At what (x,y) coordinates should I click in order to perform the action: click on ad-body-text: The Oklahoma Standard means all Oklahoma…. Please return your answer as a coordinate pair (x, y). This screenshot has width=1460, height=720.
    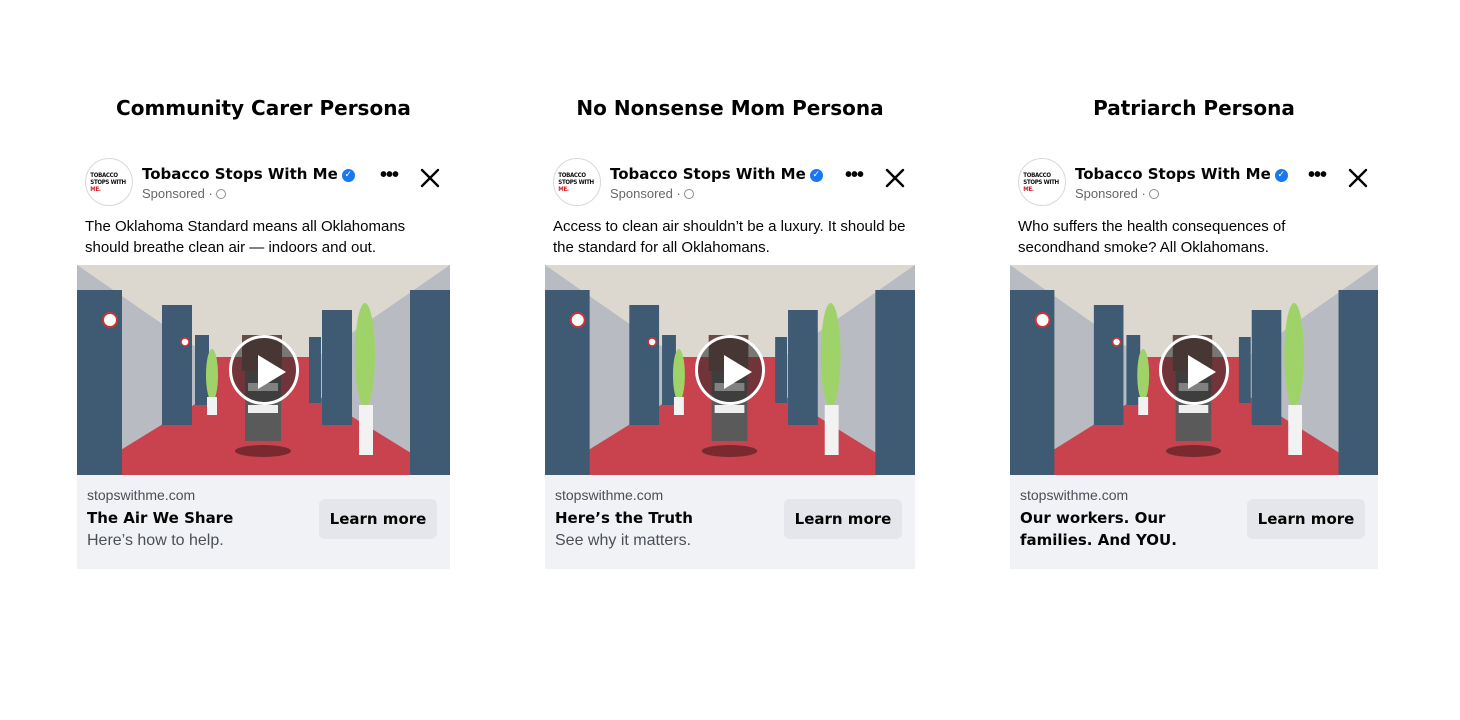
    Looking at the image, I should click on (245, 237).